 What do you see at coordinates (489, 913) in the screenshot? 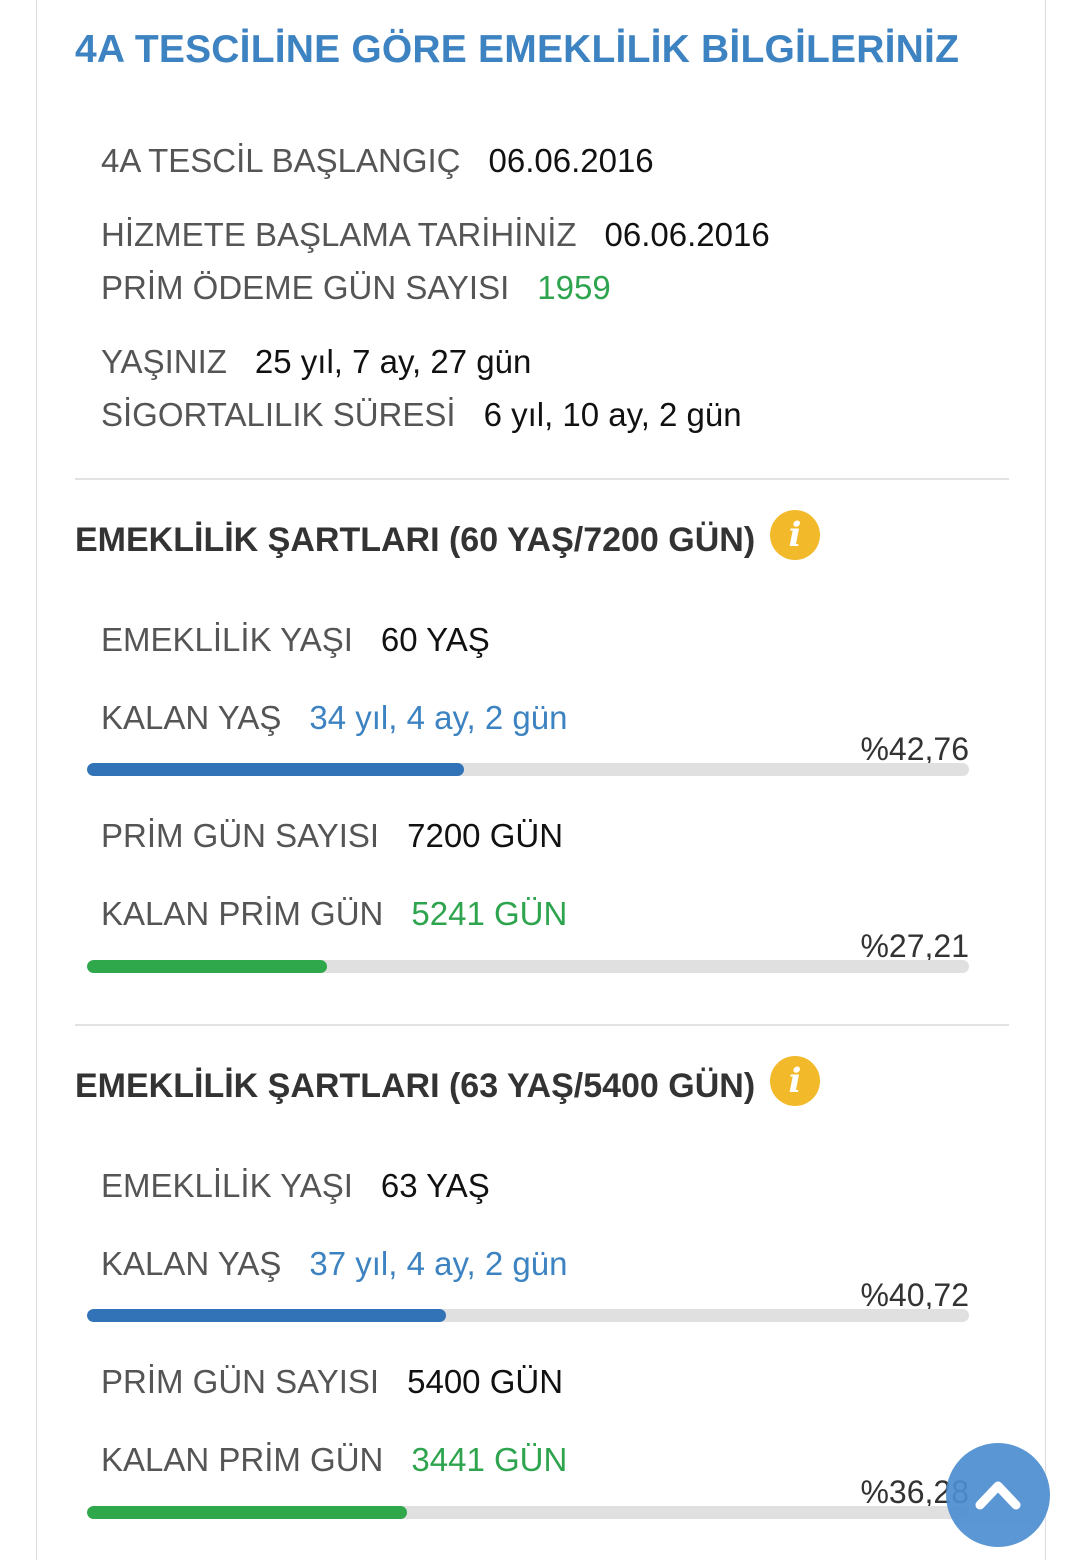
I see `kalan-prim-value: 5241 GÜN` at bounding box center [489, 913].